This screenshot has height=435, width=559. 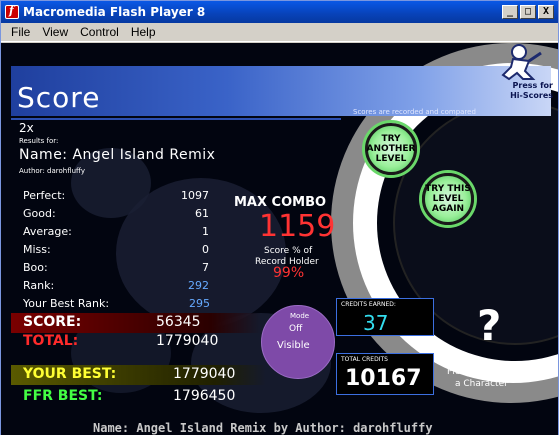 What do you see at coordinates (289, 273) in the screenshot?
I see `record-pct-value: 99%` at bounding box center [289, 273].